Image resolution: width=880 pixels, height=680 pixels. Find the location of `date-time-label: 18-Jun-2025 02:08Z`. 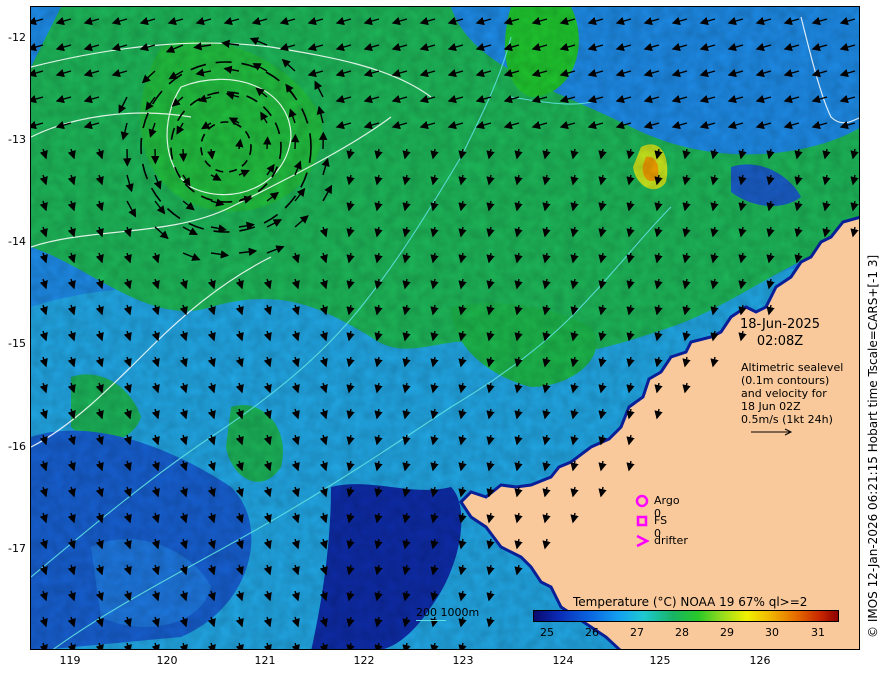

date-time-label: 18-Jun-2025 02:08Z is located at coordinates (780, 333).